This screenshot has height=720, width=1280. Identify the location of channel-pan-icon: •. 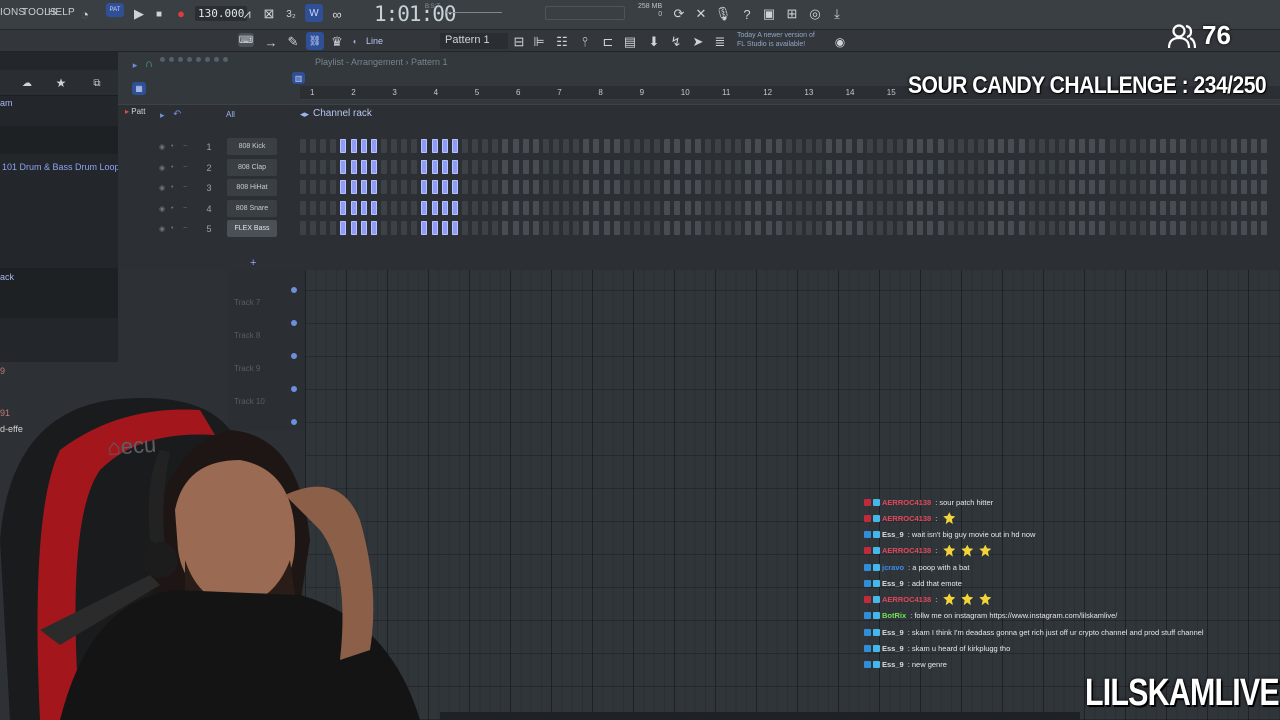
(172, 167).